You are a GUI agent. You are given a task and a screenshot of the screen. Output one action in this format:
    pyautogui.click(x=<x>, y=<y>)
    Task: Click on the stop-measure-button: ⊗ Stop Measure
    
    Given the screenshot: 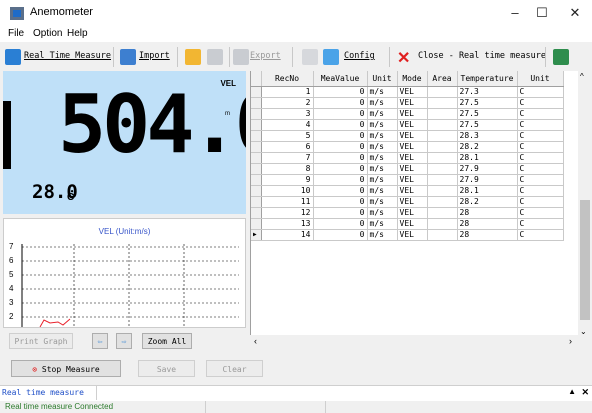 What is the action you would take?
    pyautogui.click(x=66, y=368)
    